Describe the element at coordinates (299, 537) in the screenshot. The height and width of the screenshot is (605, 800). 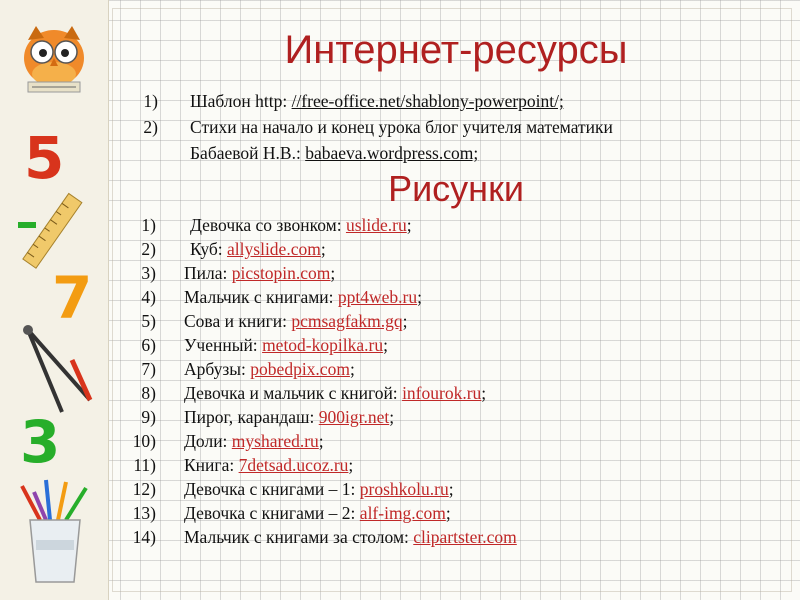
I see `item-text: Мальчик с книгами за столом:` at that location.